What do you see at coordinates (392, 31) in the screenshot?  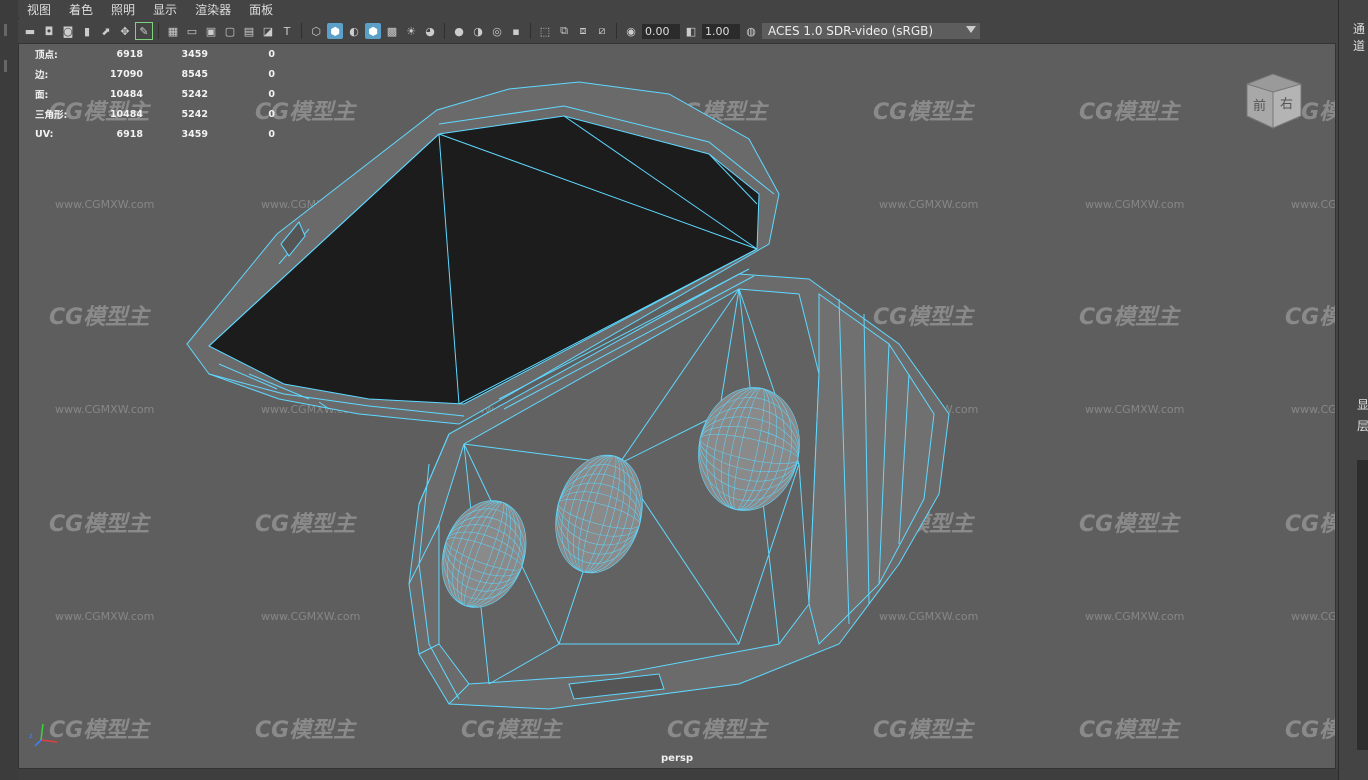 I see `textured-icon: ▩` at bounding box center [392, 31].